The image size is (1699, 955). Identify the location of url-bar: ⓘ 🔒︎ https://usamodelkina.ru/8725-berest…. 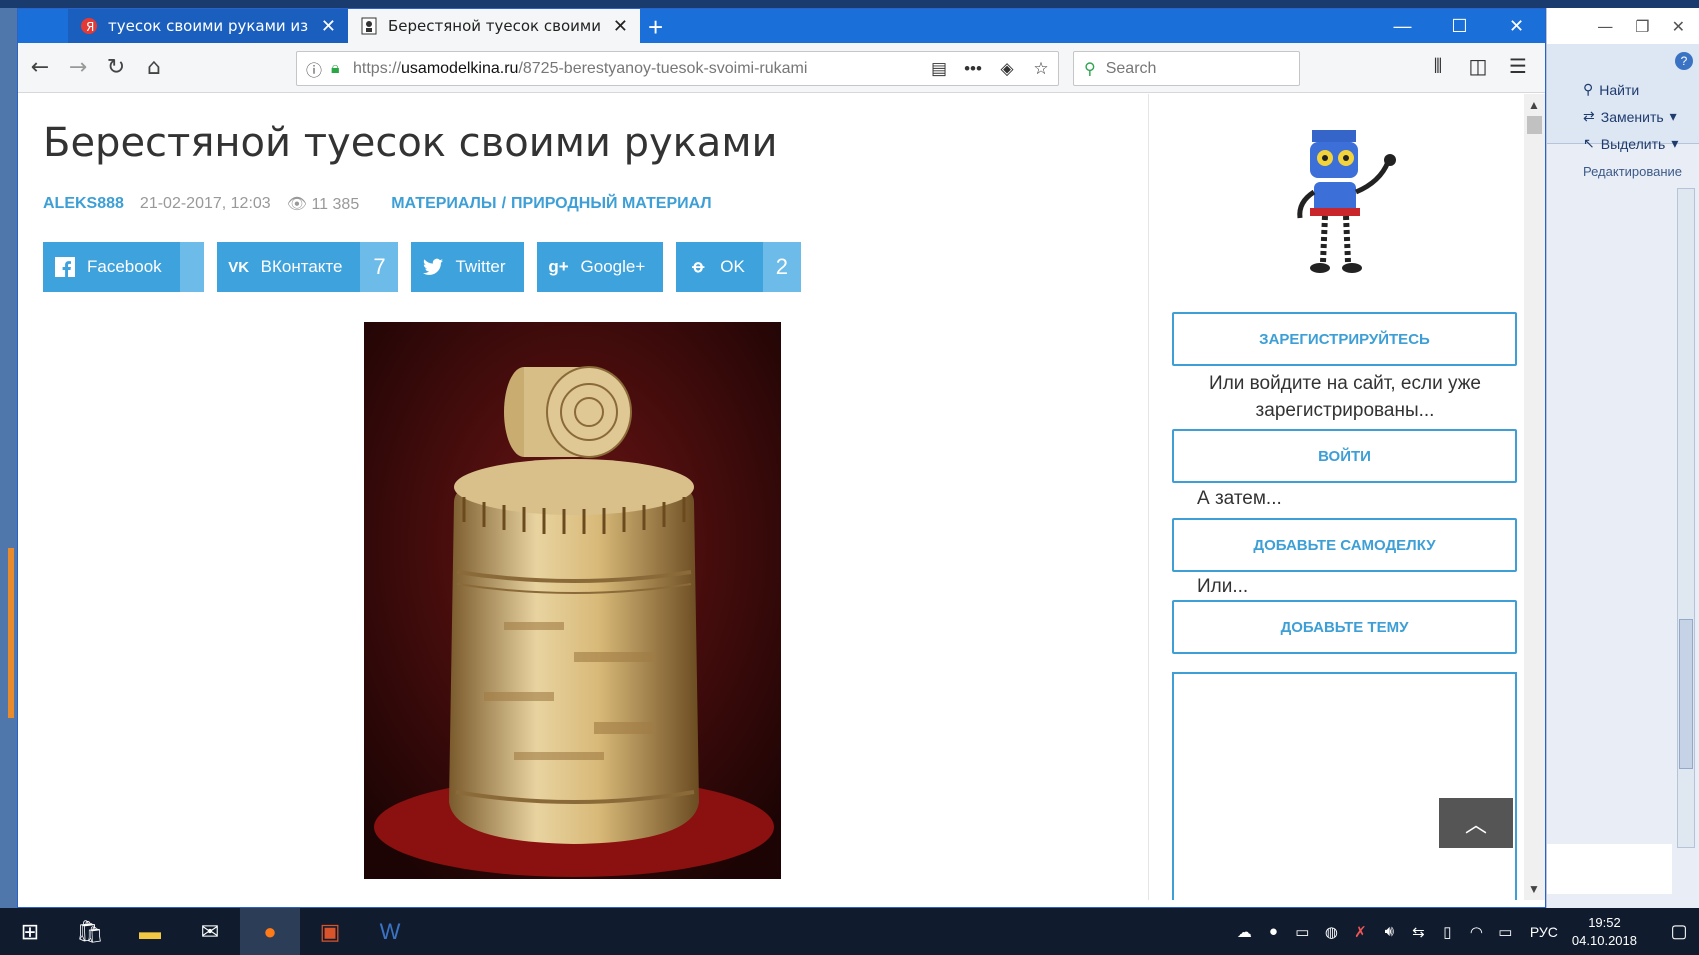
(677, 68).